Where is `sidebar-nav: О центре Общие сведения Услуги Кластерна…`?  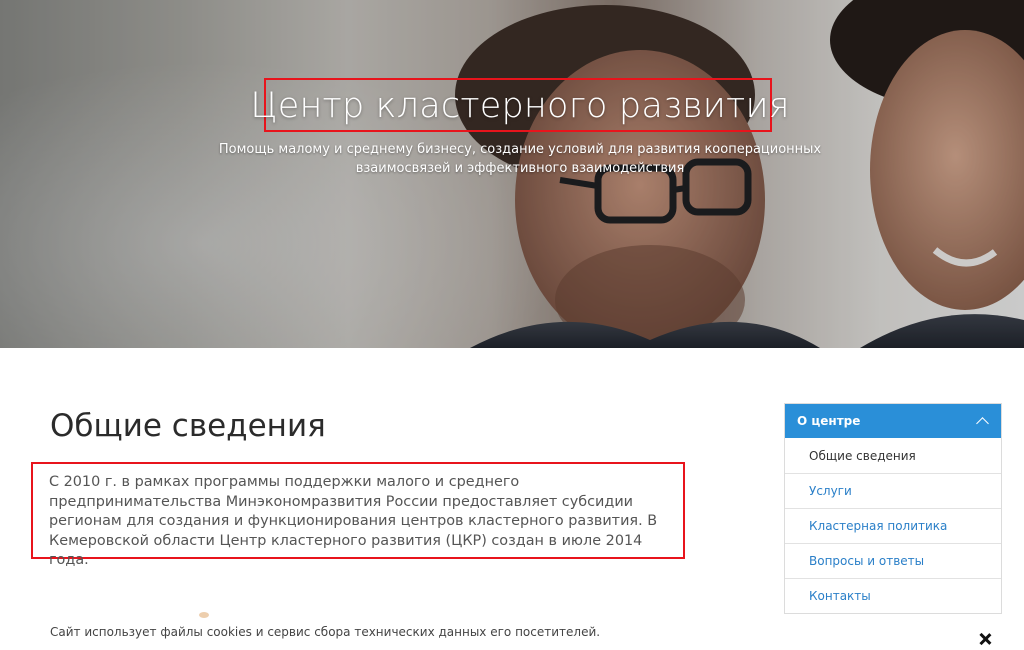
sidebar-nav: О центре Общие сведения Услуги Кластерна… is located at coordinates (893, 508).